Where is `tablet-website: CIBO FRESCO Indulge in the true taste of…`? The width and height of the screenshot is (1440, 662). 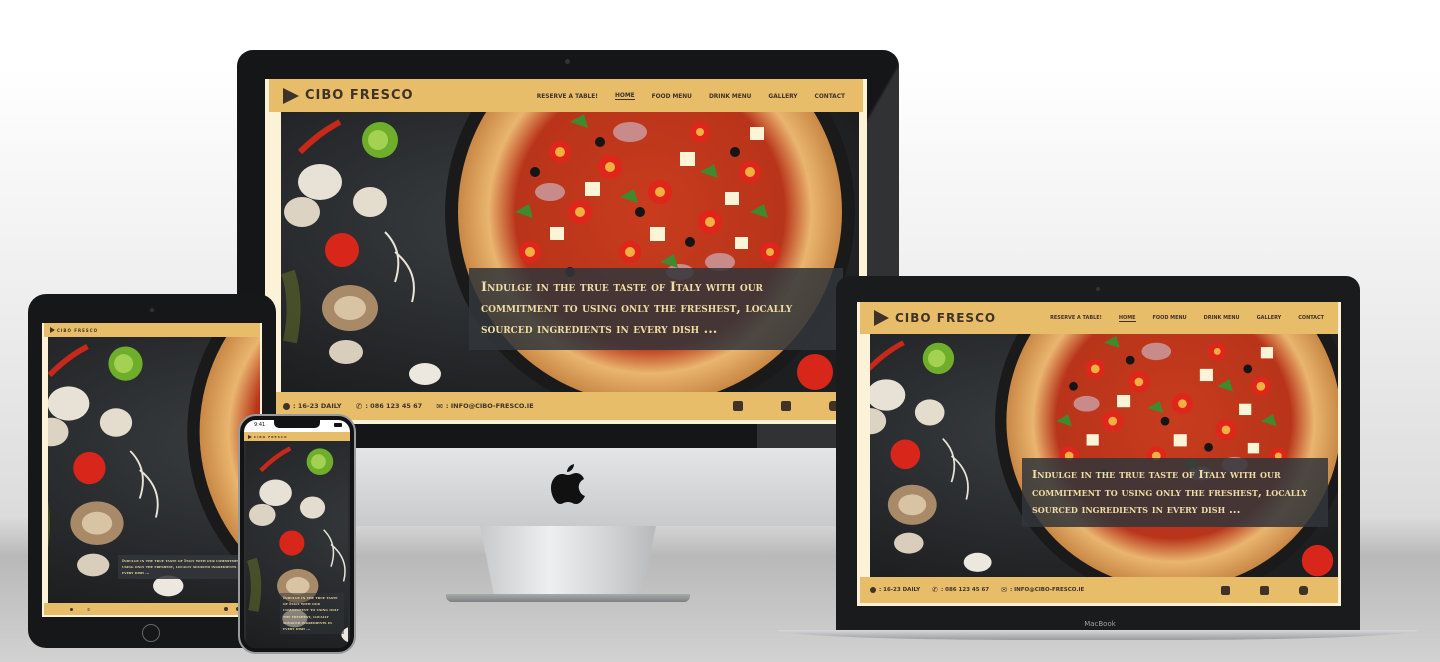 tablet-website: CIBO FRESCO Indulge in the true taste of… is located at coordinates (152, 470).